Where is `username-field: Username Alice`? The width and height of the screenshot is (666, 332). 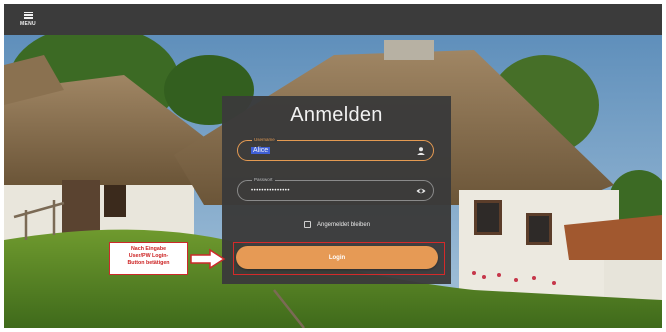 username-field: Username Alice is located at coordinates (335, 149).